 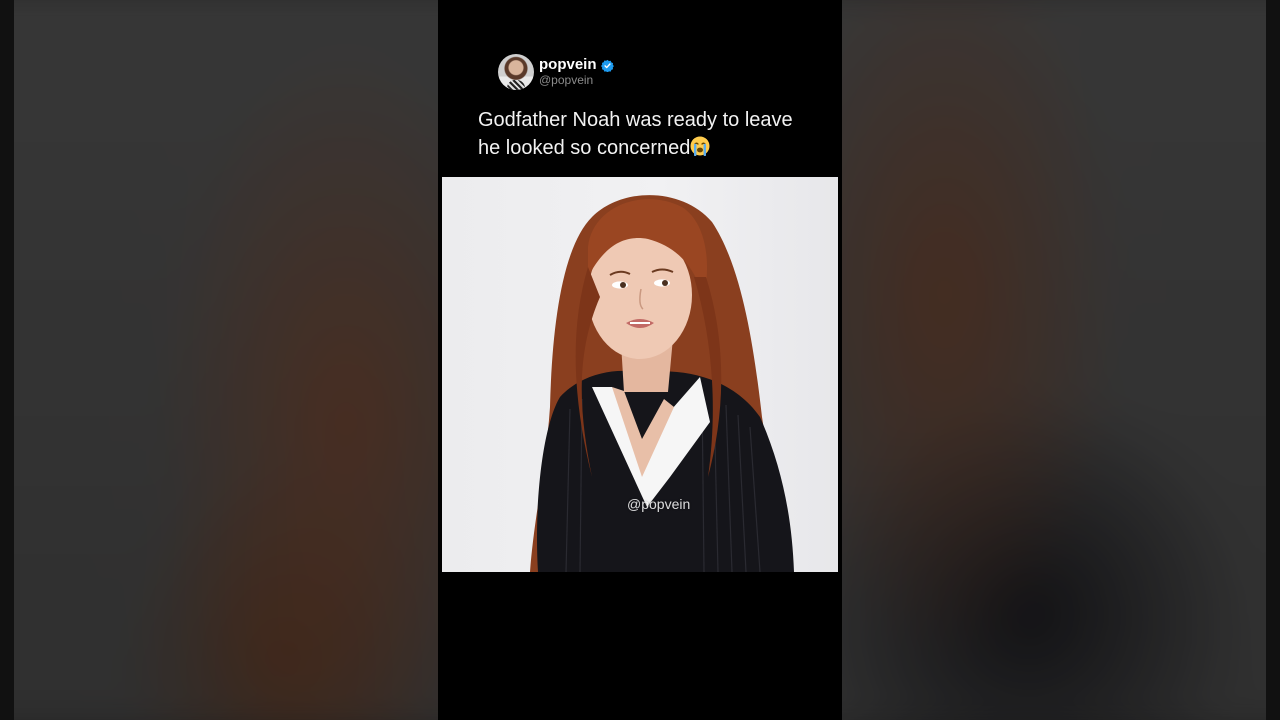 I want to click on post-header: popvein @popvein, so click(x=556, y=72).